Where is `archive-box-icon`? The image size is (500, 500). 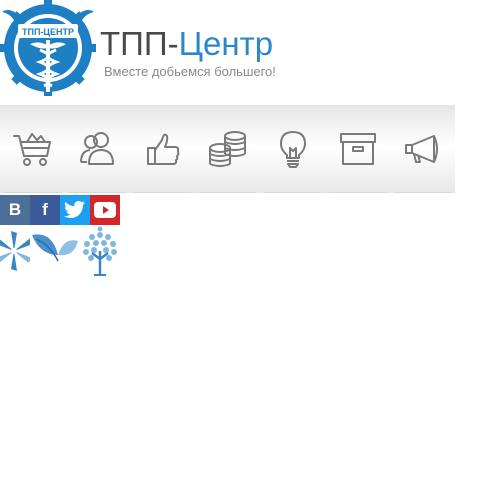 archive-box-icon is located at coordinates (357, 149).